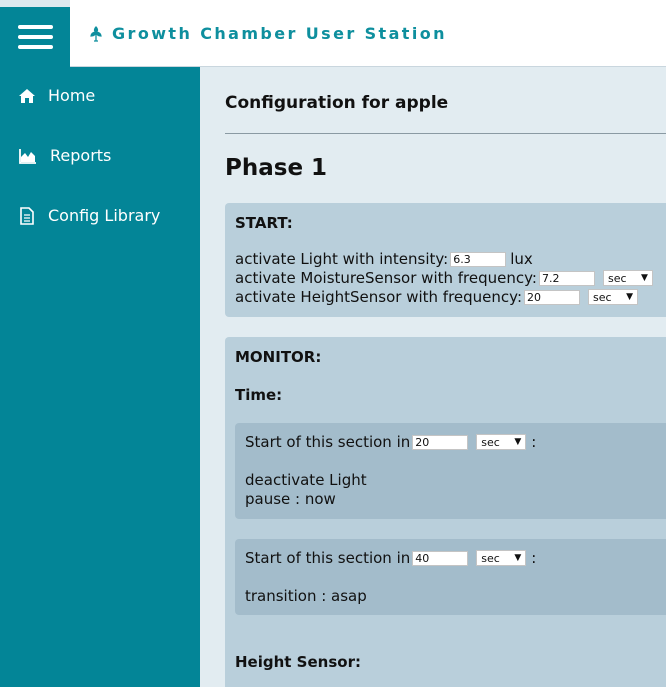  I want to click on height-sensor-heading: Height Sensor:, so click(298, 662).